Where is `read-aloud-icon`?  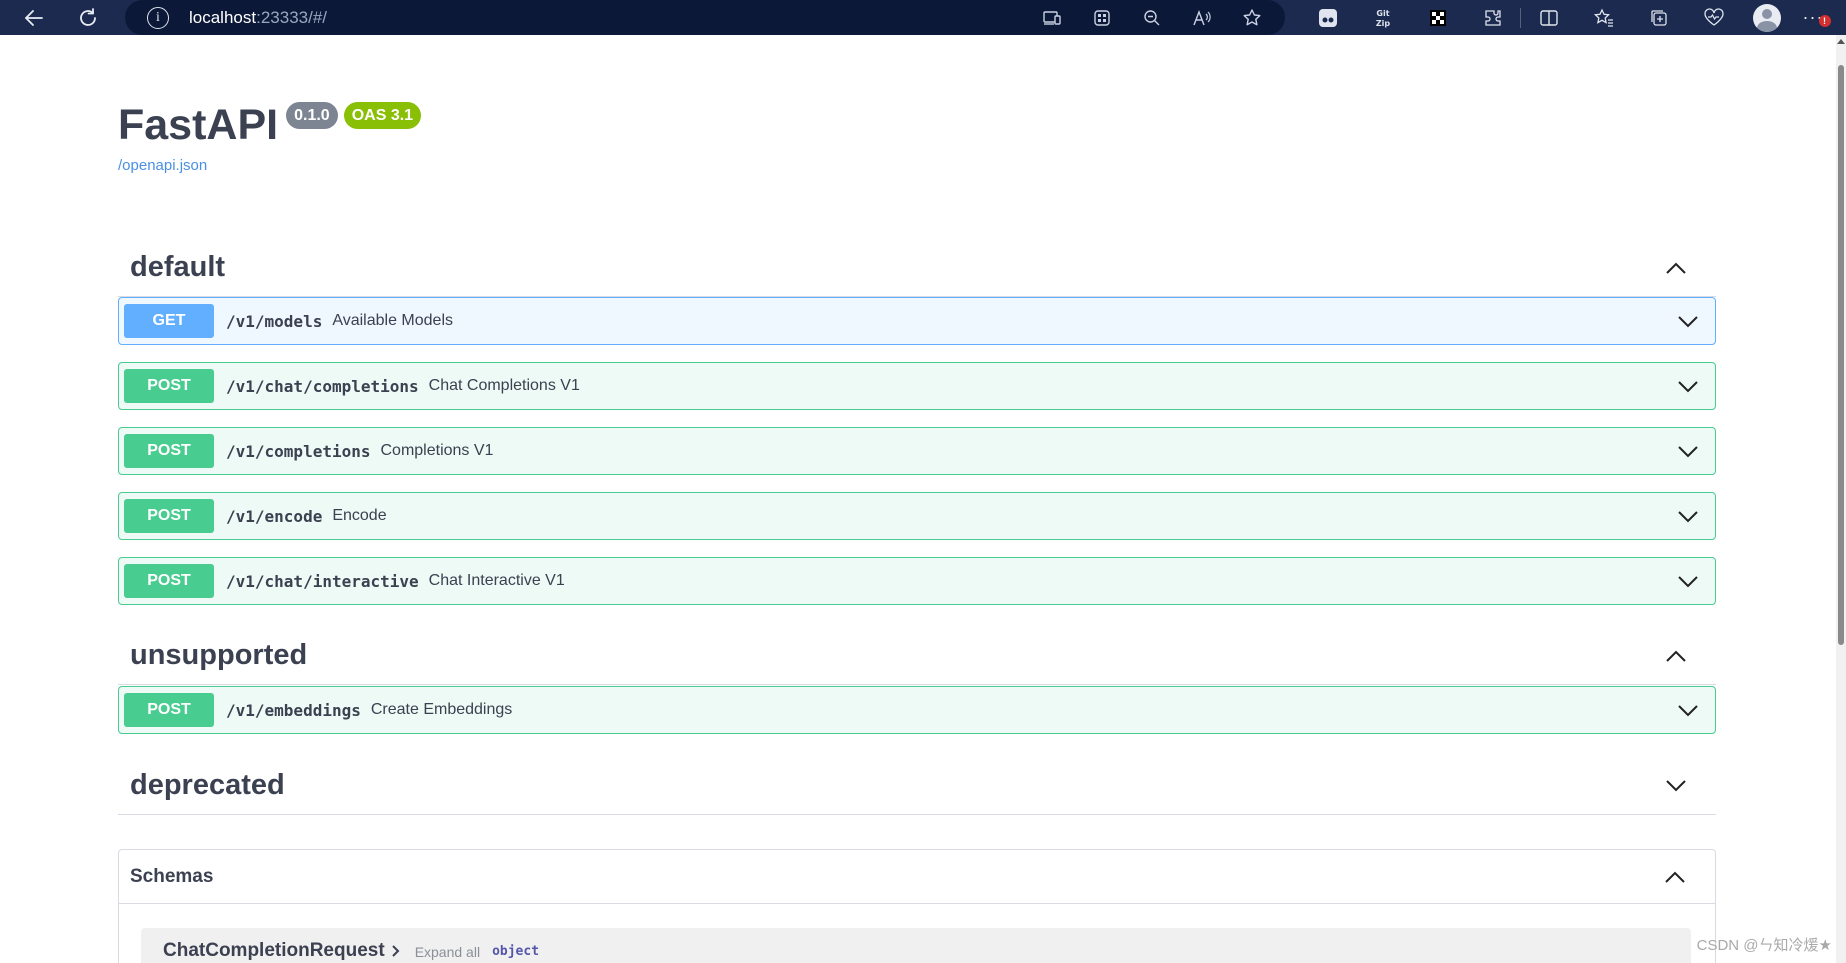 read-aloud-icon is located at coordinates (1202, 17).